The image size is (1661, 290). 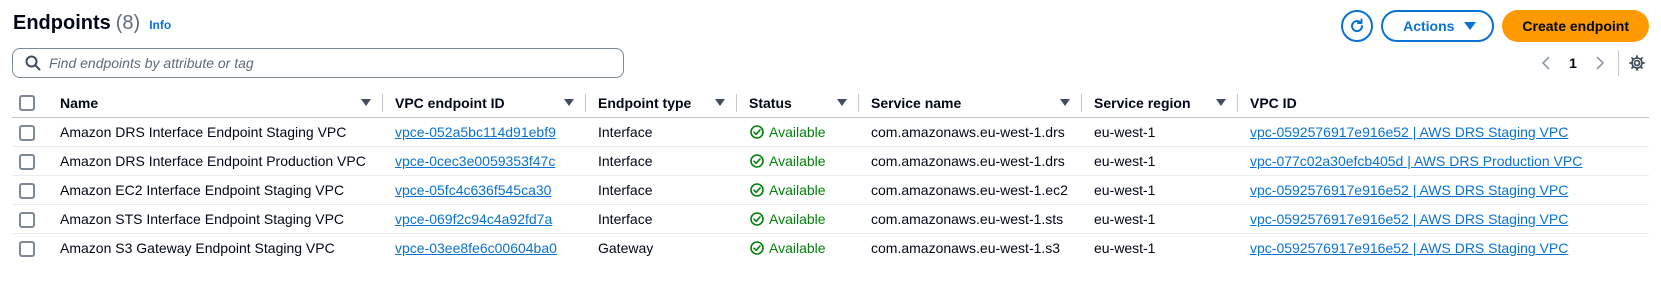 What do you see at coordinates (1573, 63) in the screenshot?
I see `current-page: 1` at bounding box center [1573, 63].